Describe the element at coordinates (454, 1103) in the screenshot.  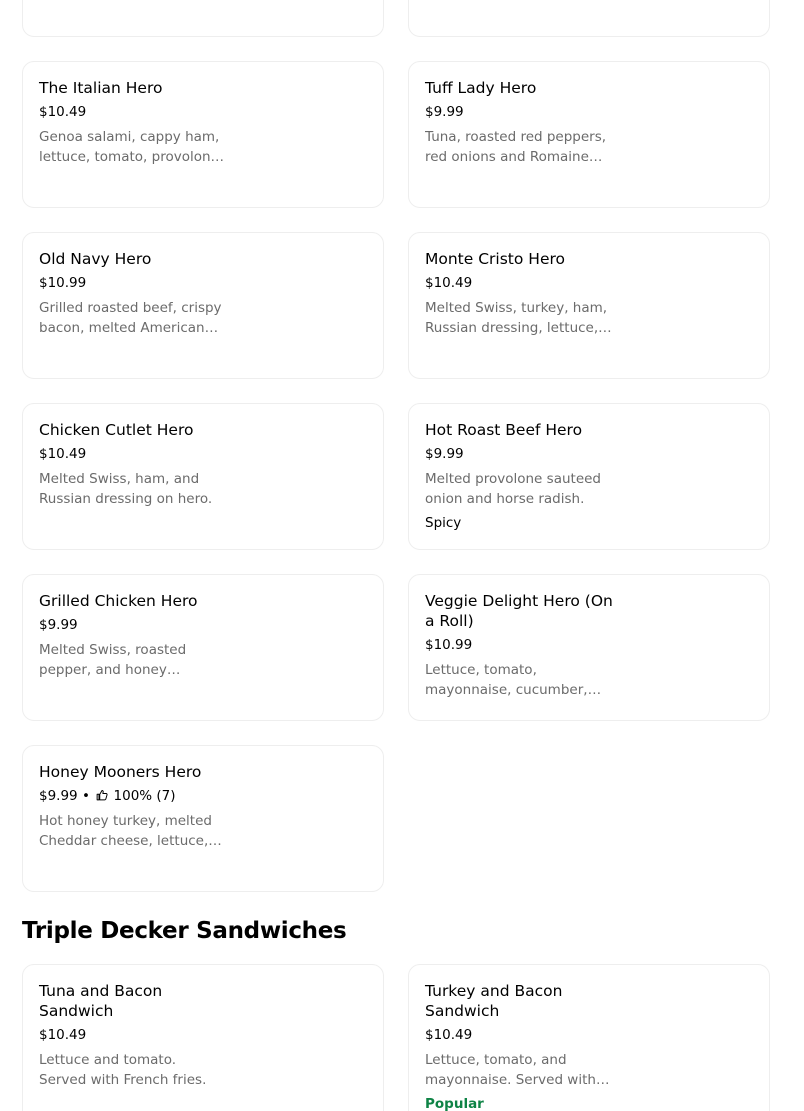
I see `popular-badge: Popular` at that location.